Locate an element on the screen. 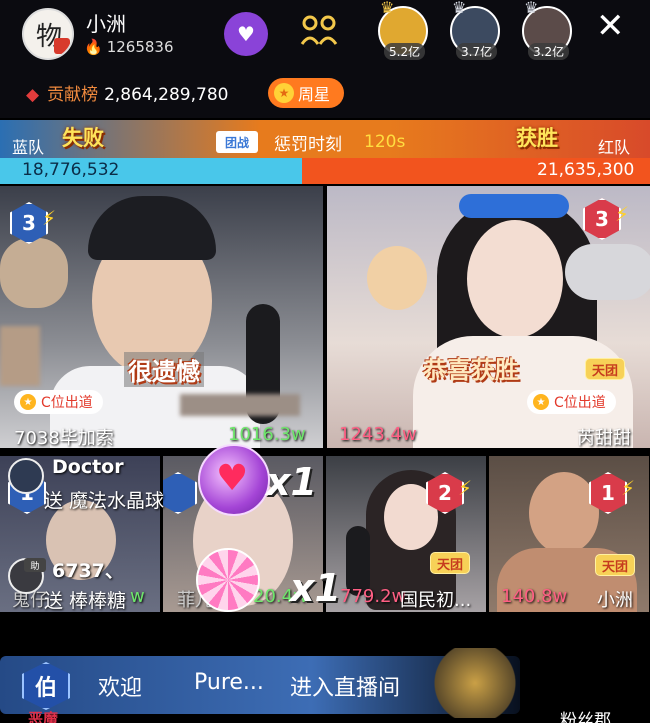 Image resolution: width=650 pixels, height=723 pixels. top-viewer-2: ♛ 3.7亿 is located at coordinates (475, 30).